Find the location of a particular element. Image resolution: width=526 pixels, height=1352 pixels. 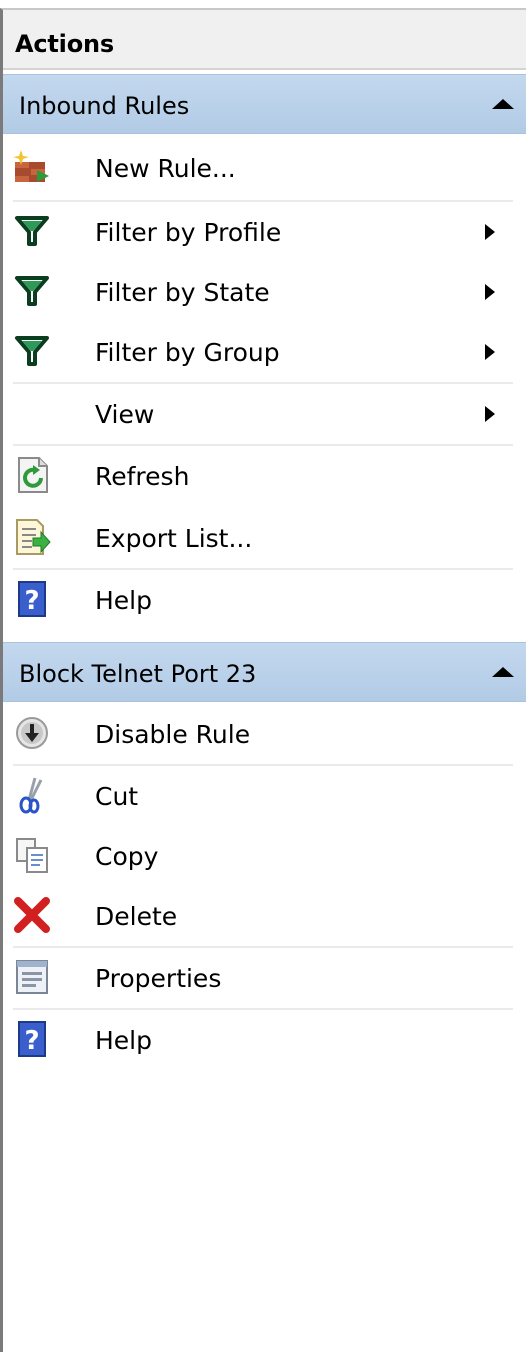

action-filter-by-group: Filter by Group is located at coordinates (264, 352).